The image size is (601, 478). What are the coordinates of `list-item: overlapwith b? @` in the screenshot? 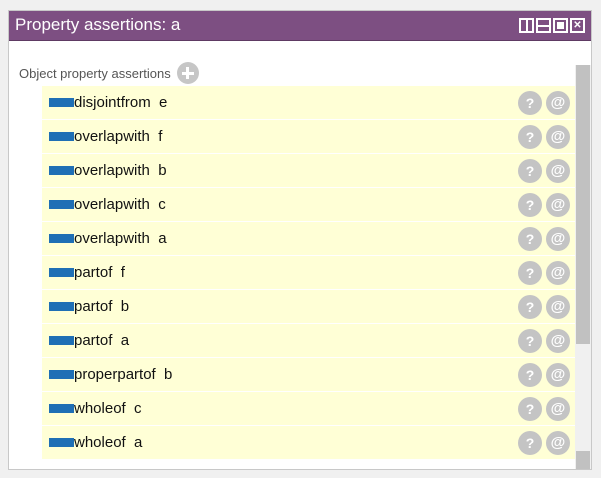 It's located at (308, 171).